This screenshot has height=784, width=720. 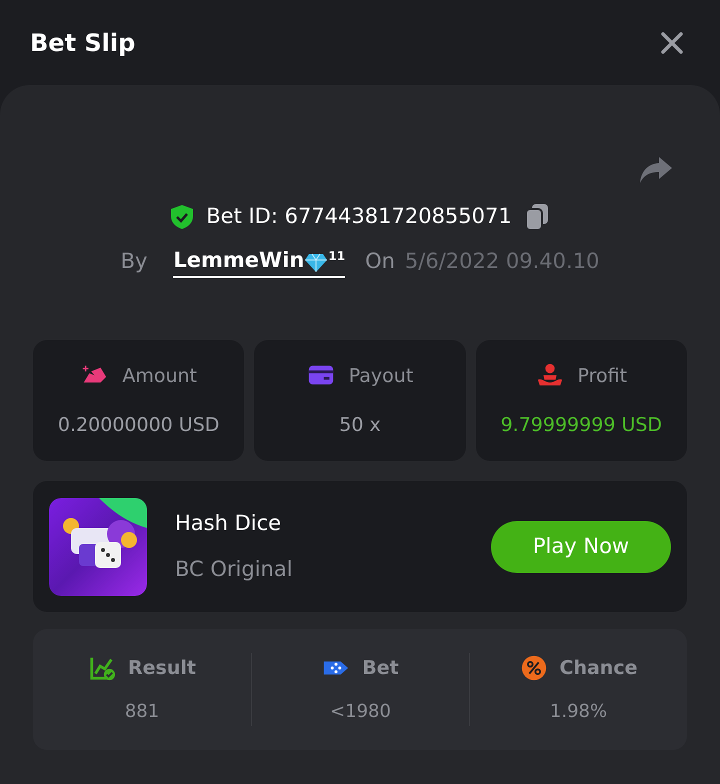 What do you see at coordinates (380, 261) in the screenshot?
I see `on-label: On` at bounding box center [380, 261].